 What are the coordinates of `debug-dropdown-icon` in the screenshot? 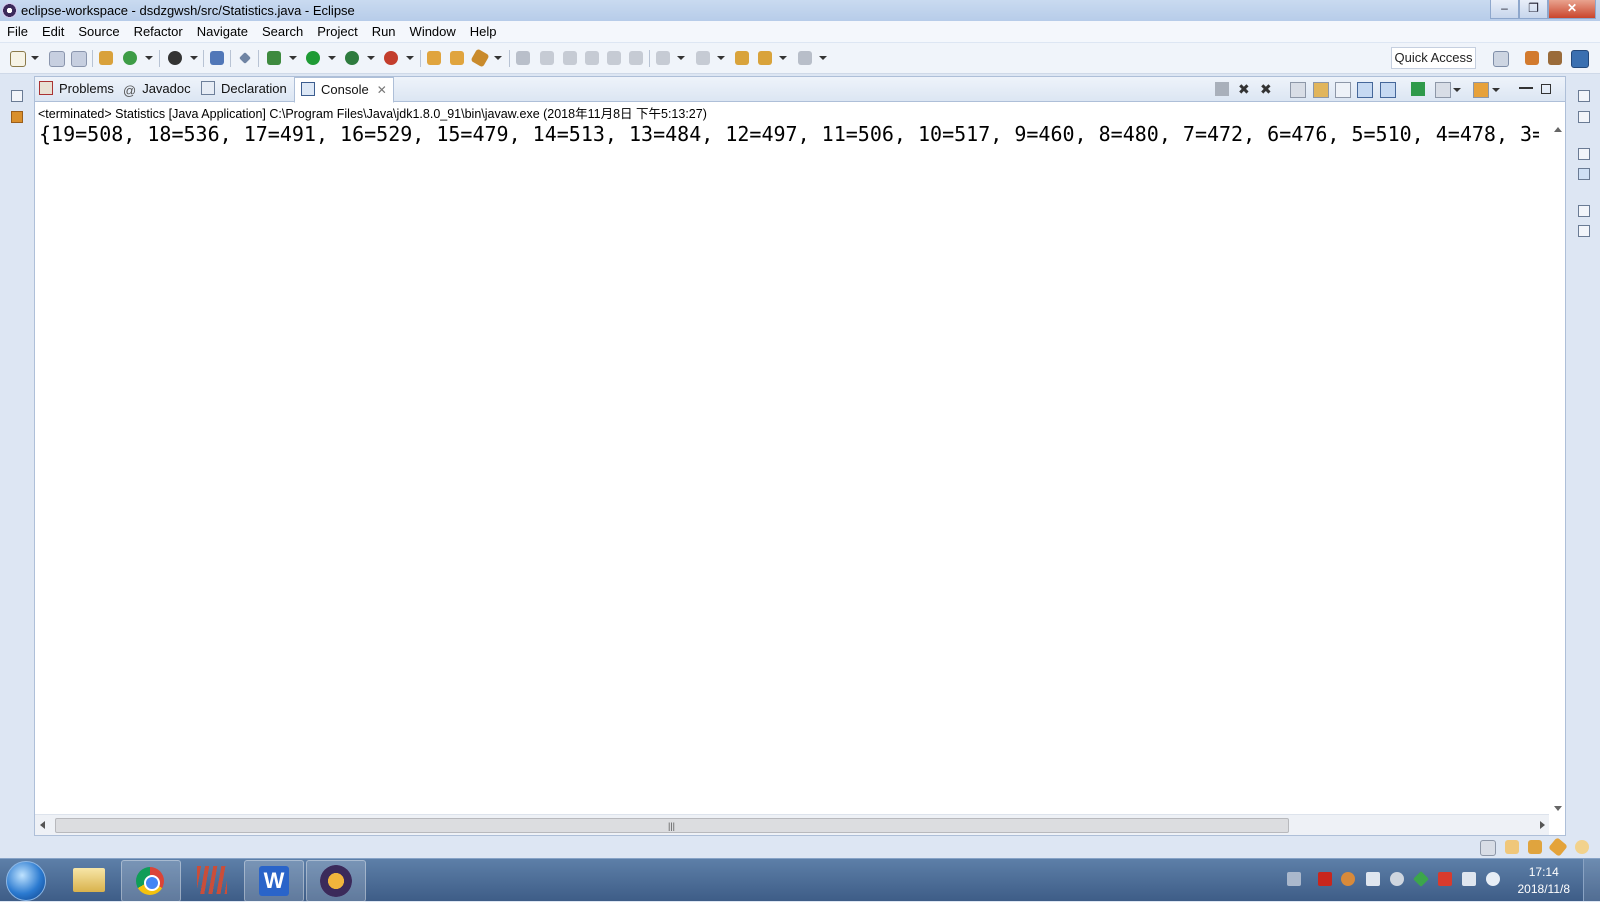 It's located at (293, 58).